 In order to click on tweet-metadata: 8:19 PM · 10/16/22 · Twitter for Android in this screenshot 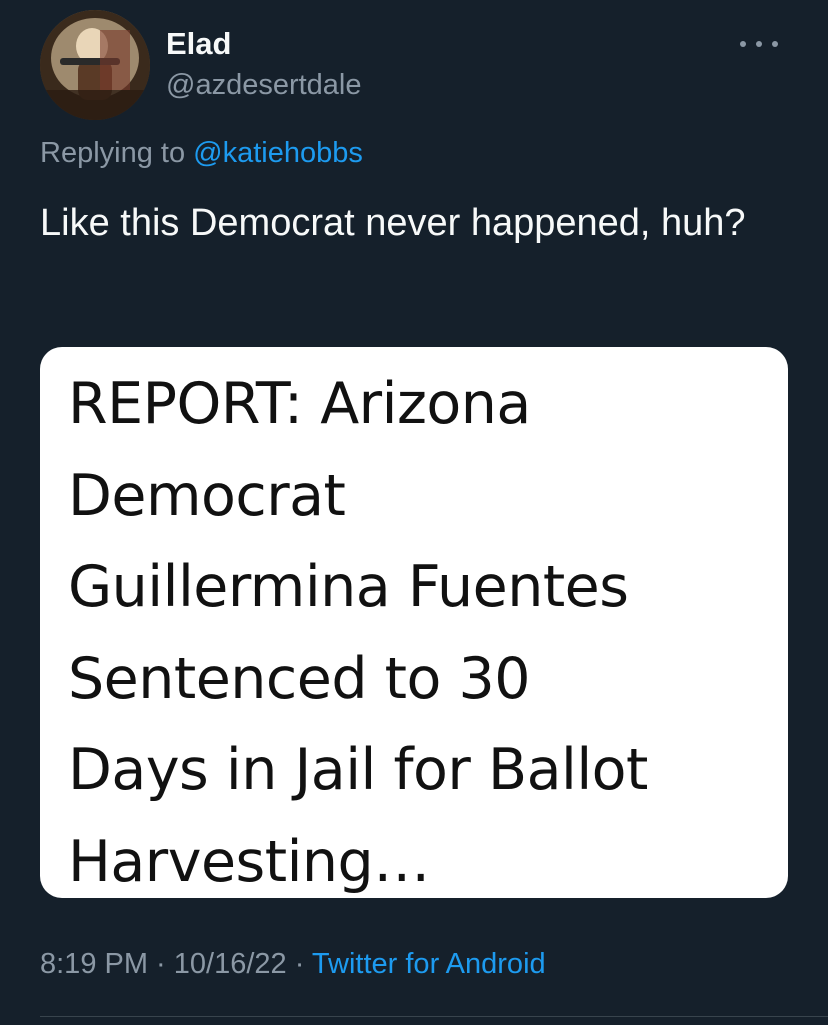, I will do `click(293, 964)`.